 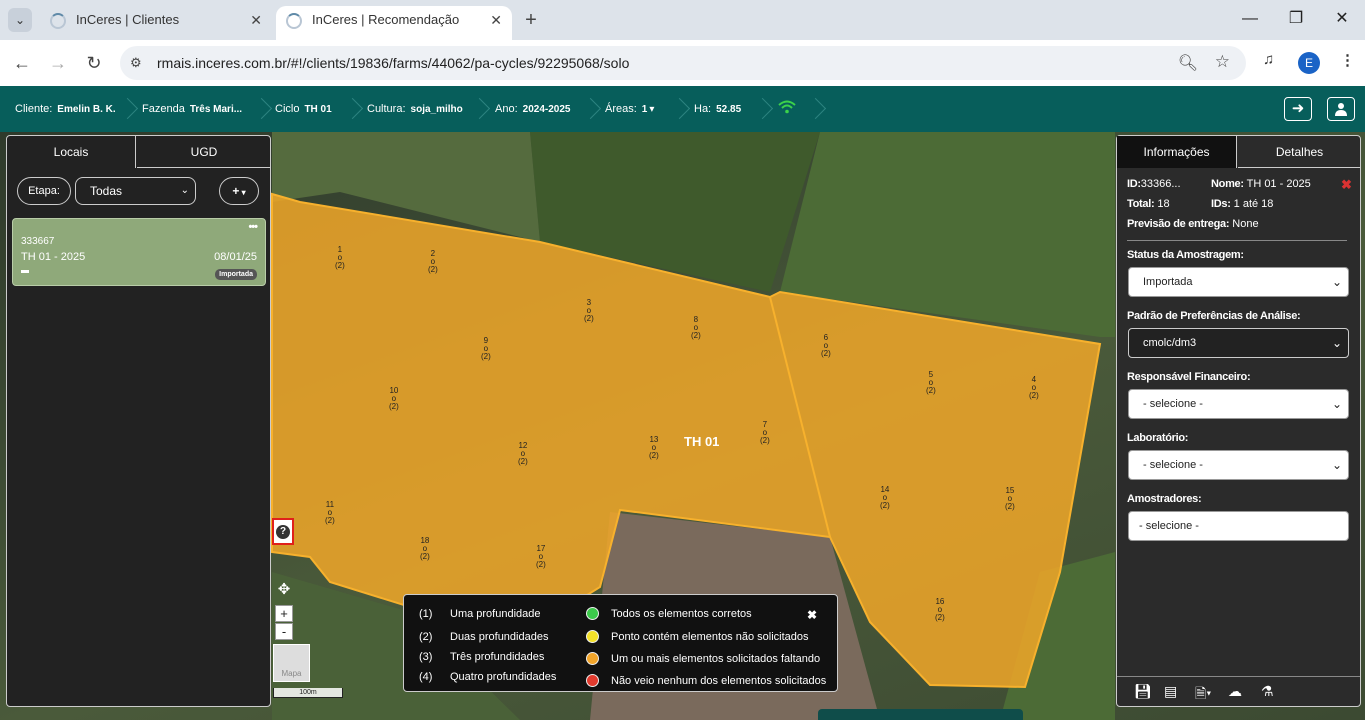 I want to click on sample-point: 6 o (2), so click(x=826, y=346).